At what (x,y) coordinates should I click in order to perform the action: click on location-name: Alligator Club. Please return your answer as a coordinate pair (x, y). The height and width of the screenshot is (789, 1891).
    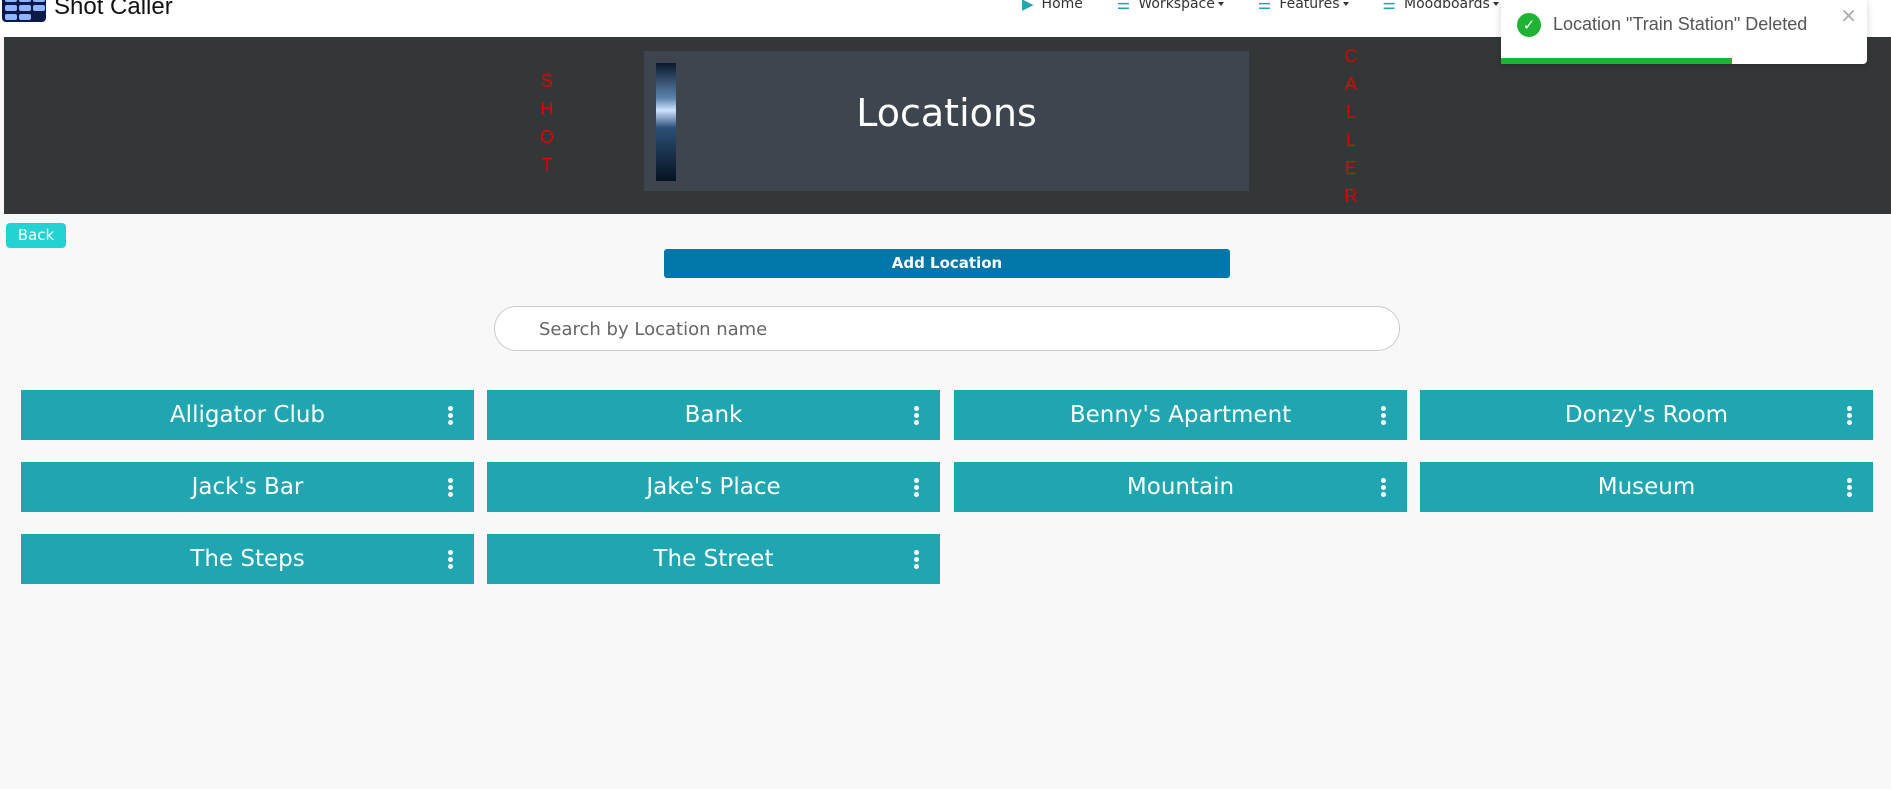
    Looking at the image, I should click on (247, 415).